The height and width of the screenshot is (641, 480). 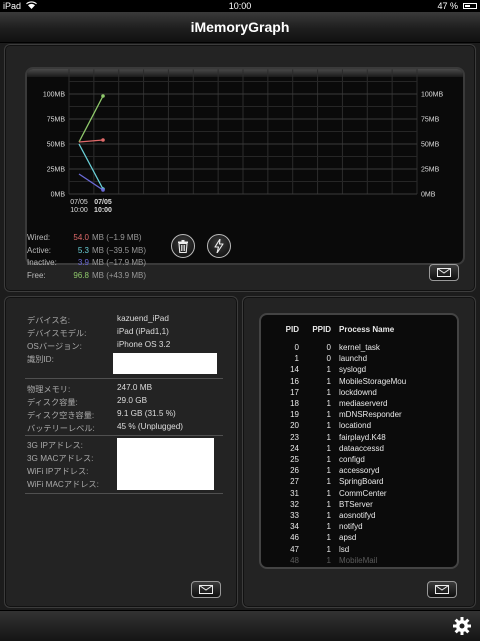 What do you see at coordinates (359, 347) in the screenshot?
I see `process-name-cell: kernel_task` at bounding box center [359, 347].